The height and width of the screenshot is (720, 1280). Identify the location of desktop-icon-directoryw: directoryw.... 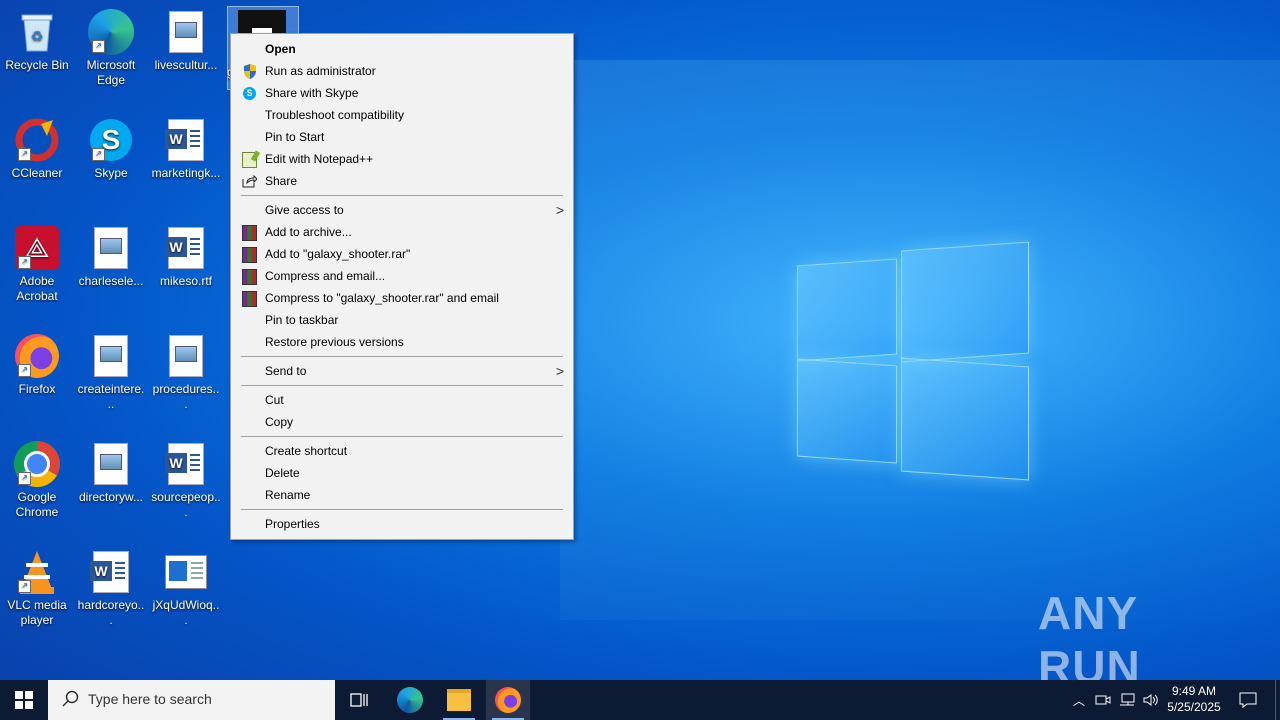
(111, 471).